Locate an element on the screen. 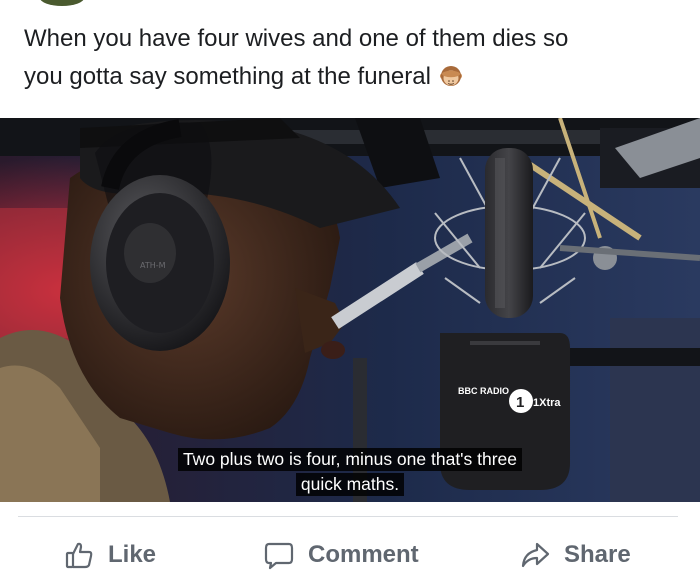  thumbs-up-icon is located at coordinates (79, 555).